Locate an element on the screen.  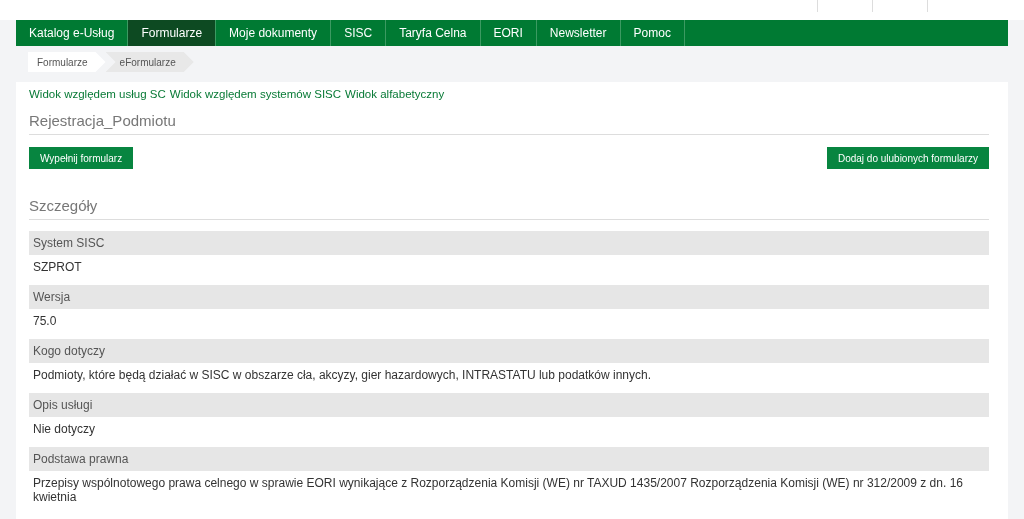
view-link: Widok względem systemów SISC is located at coordinates (255, 94).